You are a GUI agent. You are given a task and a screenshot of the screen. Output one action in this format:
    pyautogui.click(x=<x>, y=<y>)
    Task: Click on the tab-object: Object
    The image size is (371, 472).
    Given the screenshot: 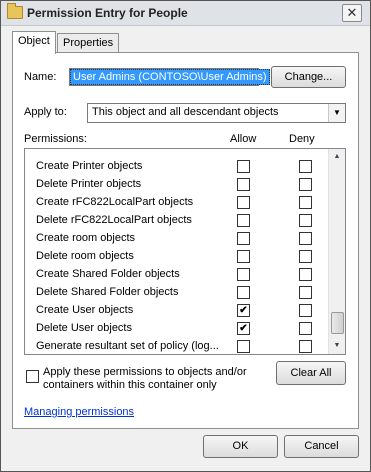 What is the action you would take?
    pyautogui.click(x=34, y=42)
    